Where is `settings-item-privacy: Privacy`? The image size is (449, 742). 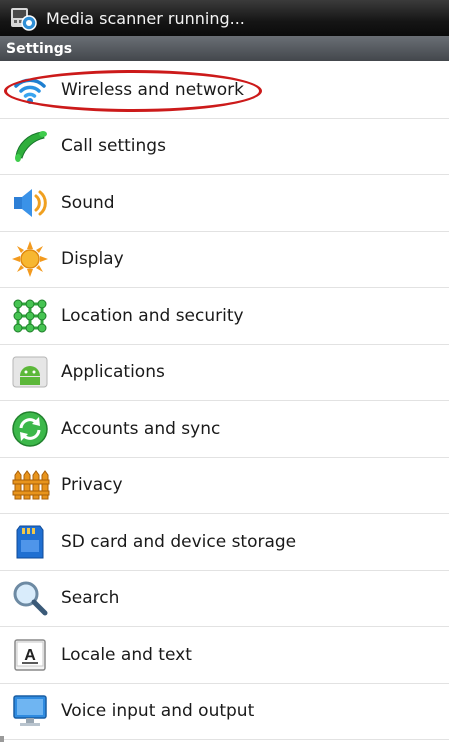
settings-item-privacy: Privacy is located at coordinates (224, 486).